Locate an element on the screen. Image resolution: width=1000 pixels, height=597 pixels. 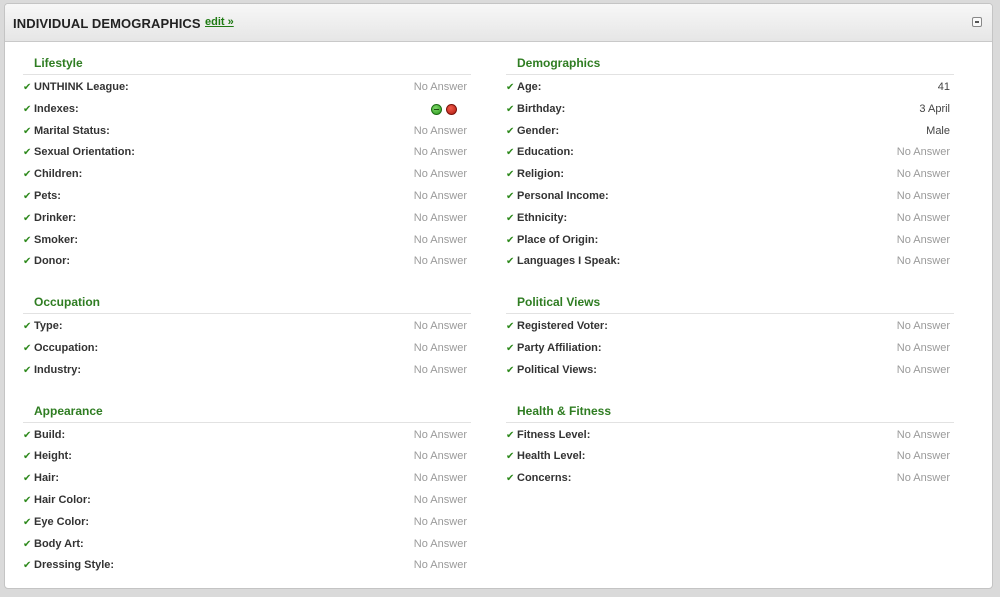
field-label: Health Level: is located at coordinates (551, 456).